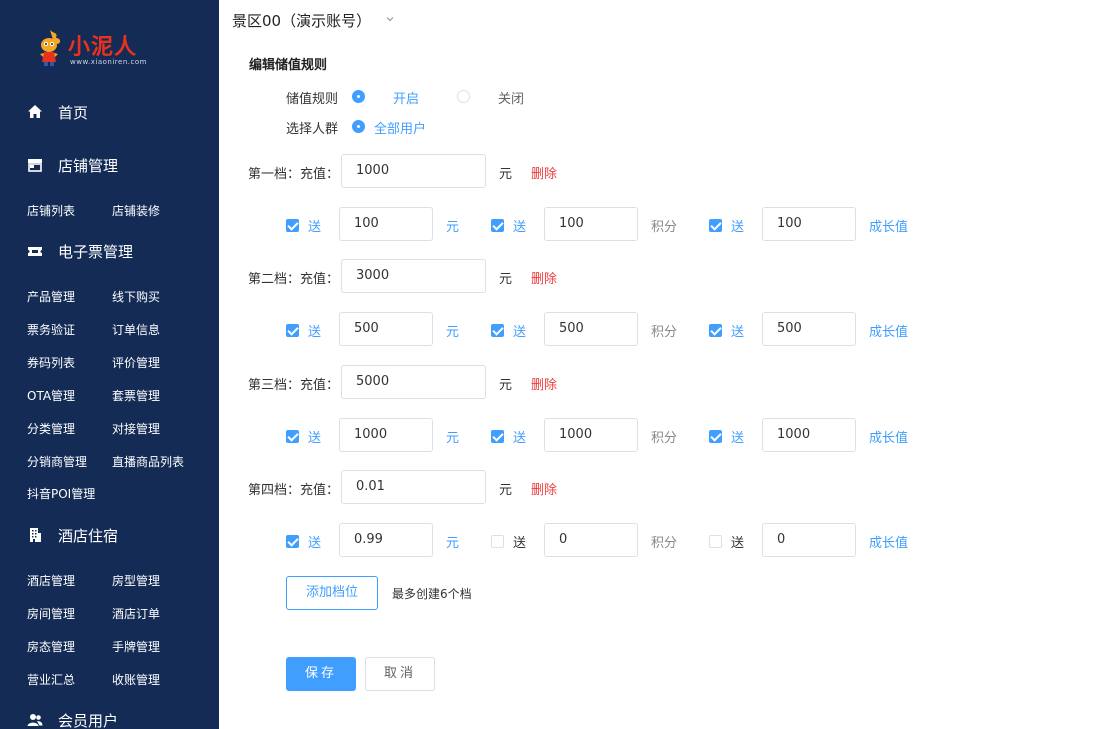  I want to click on give-points-unit: 积分, so click(664, 227).